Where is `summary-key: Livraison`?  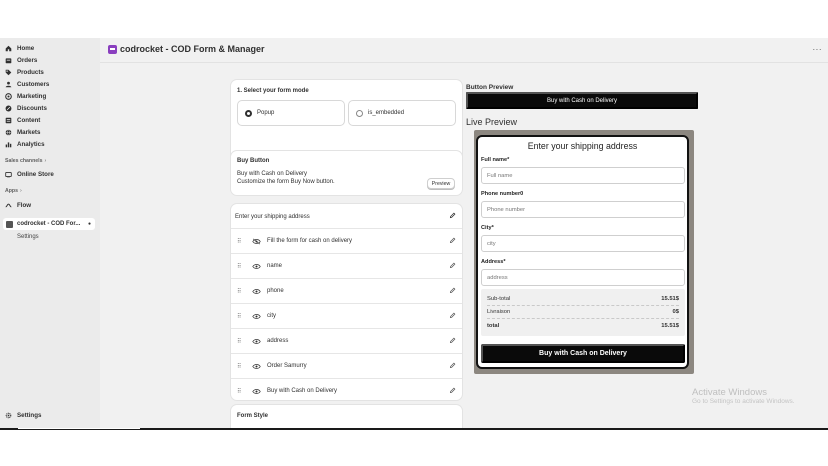
summary-key: Livraison is located at coordinates (499, 312).